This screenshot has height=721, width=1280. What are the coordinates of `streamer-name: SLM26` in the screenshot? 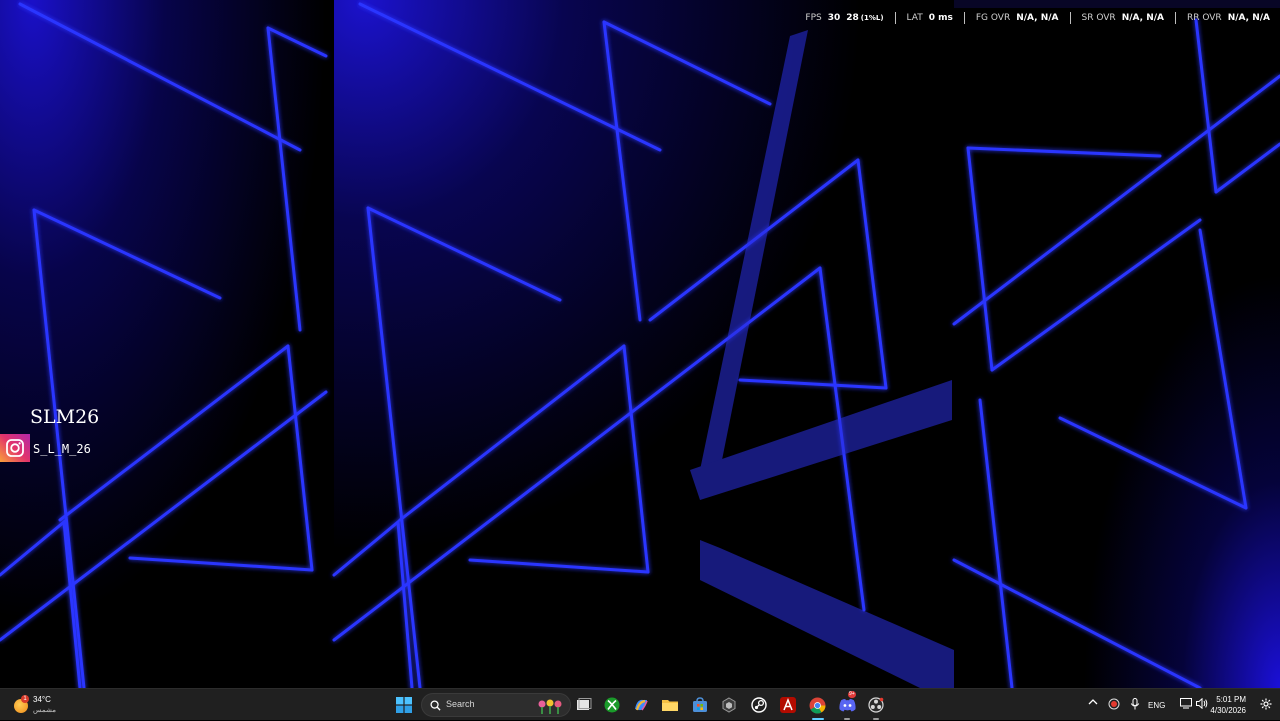 It's located at (65, 417).